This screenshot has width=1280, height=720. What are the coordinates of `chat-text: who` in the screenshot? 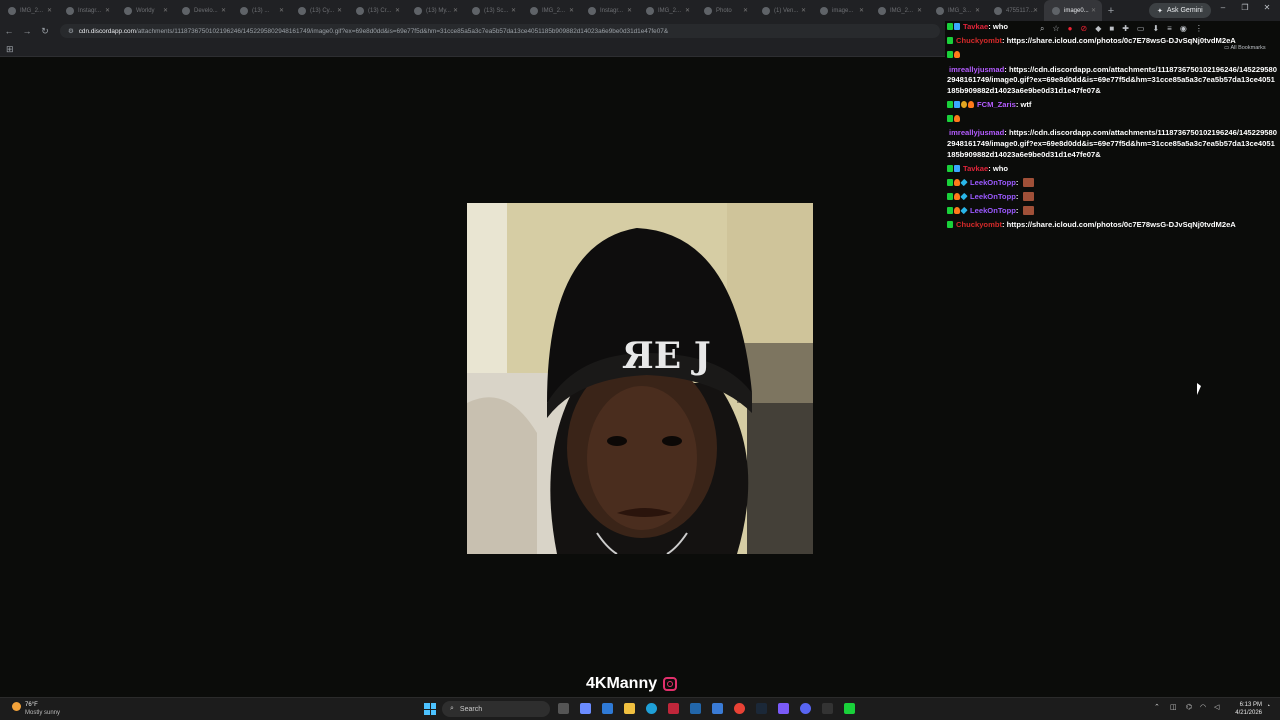 It's located at (1000, 168).